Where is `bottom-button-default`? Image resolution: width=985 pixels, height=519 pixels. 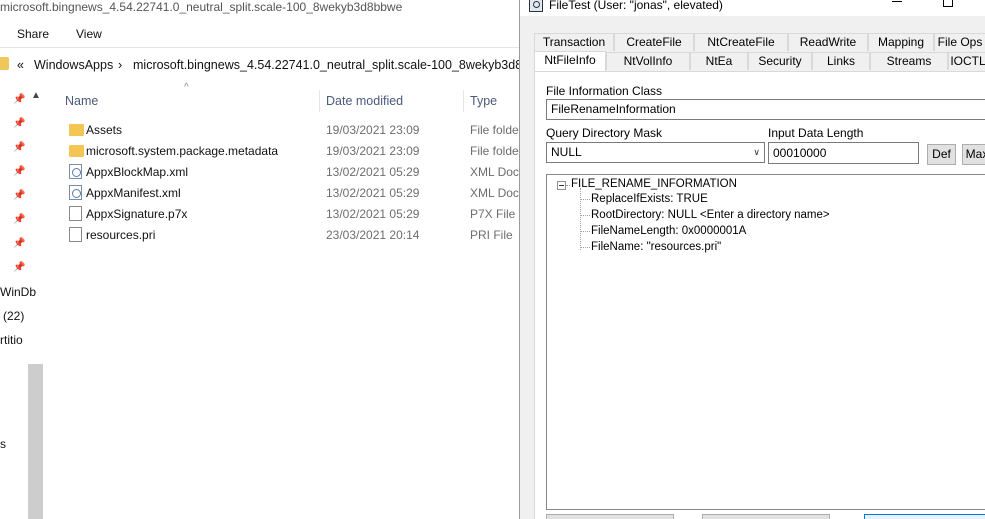 bottom-button-default is located at coordinates (924, 516).